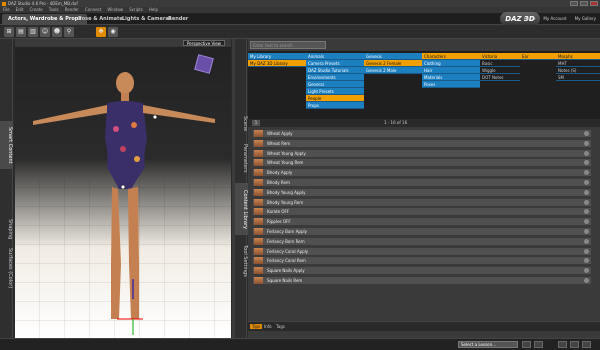  I want to click on list-item: Bhody Rem, so click(422, 182).